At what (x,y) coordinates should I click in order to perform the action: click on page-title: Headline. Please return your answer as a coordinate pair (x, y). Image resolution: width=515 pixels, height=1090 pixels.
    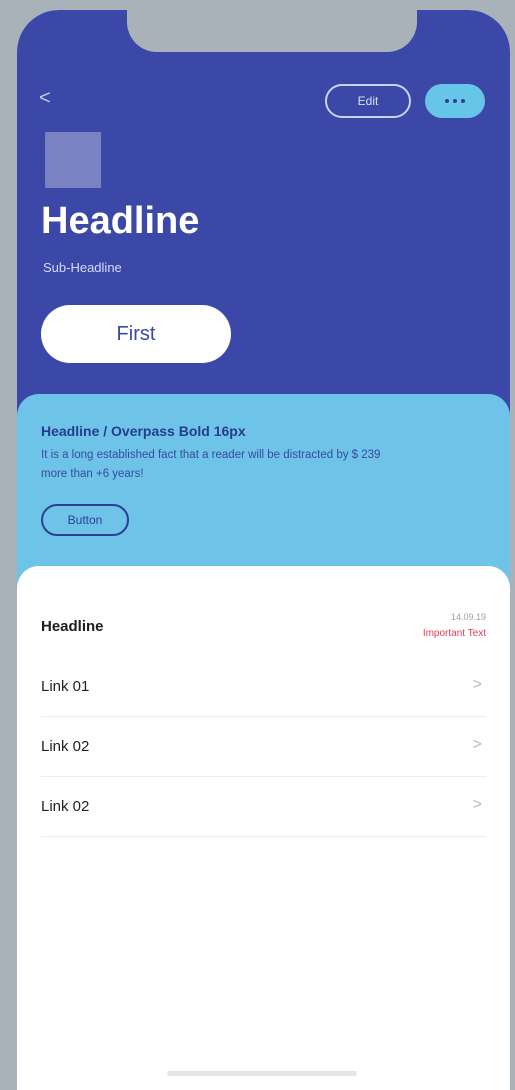
    Looking at the image, I should click on (120, 221).